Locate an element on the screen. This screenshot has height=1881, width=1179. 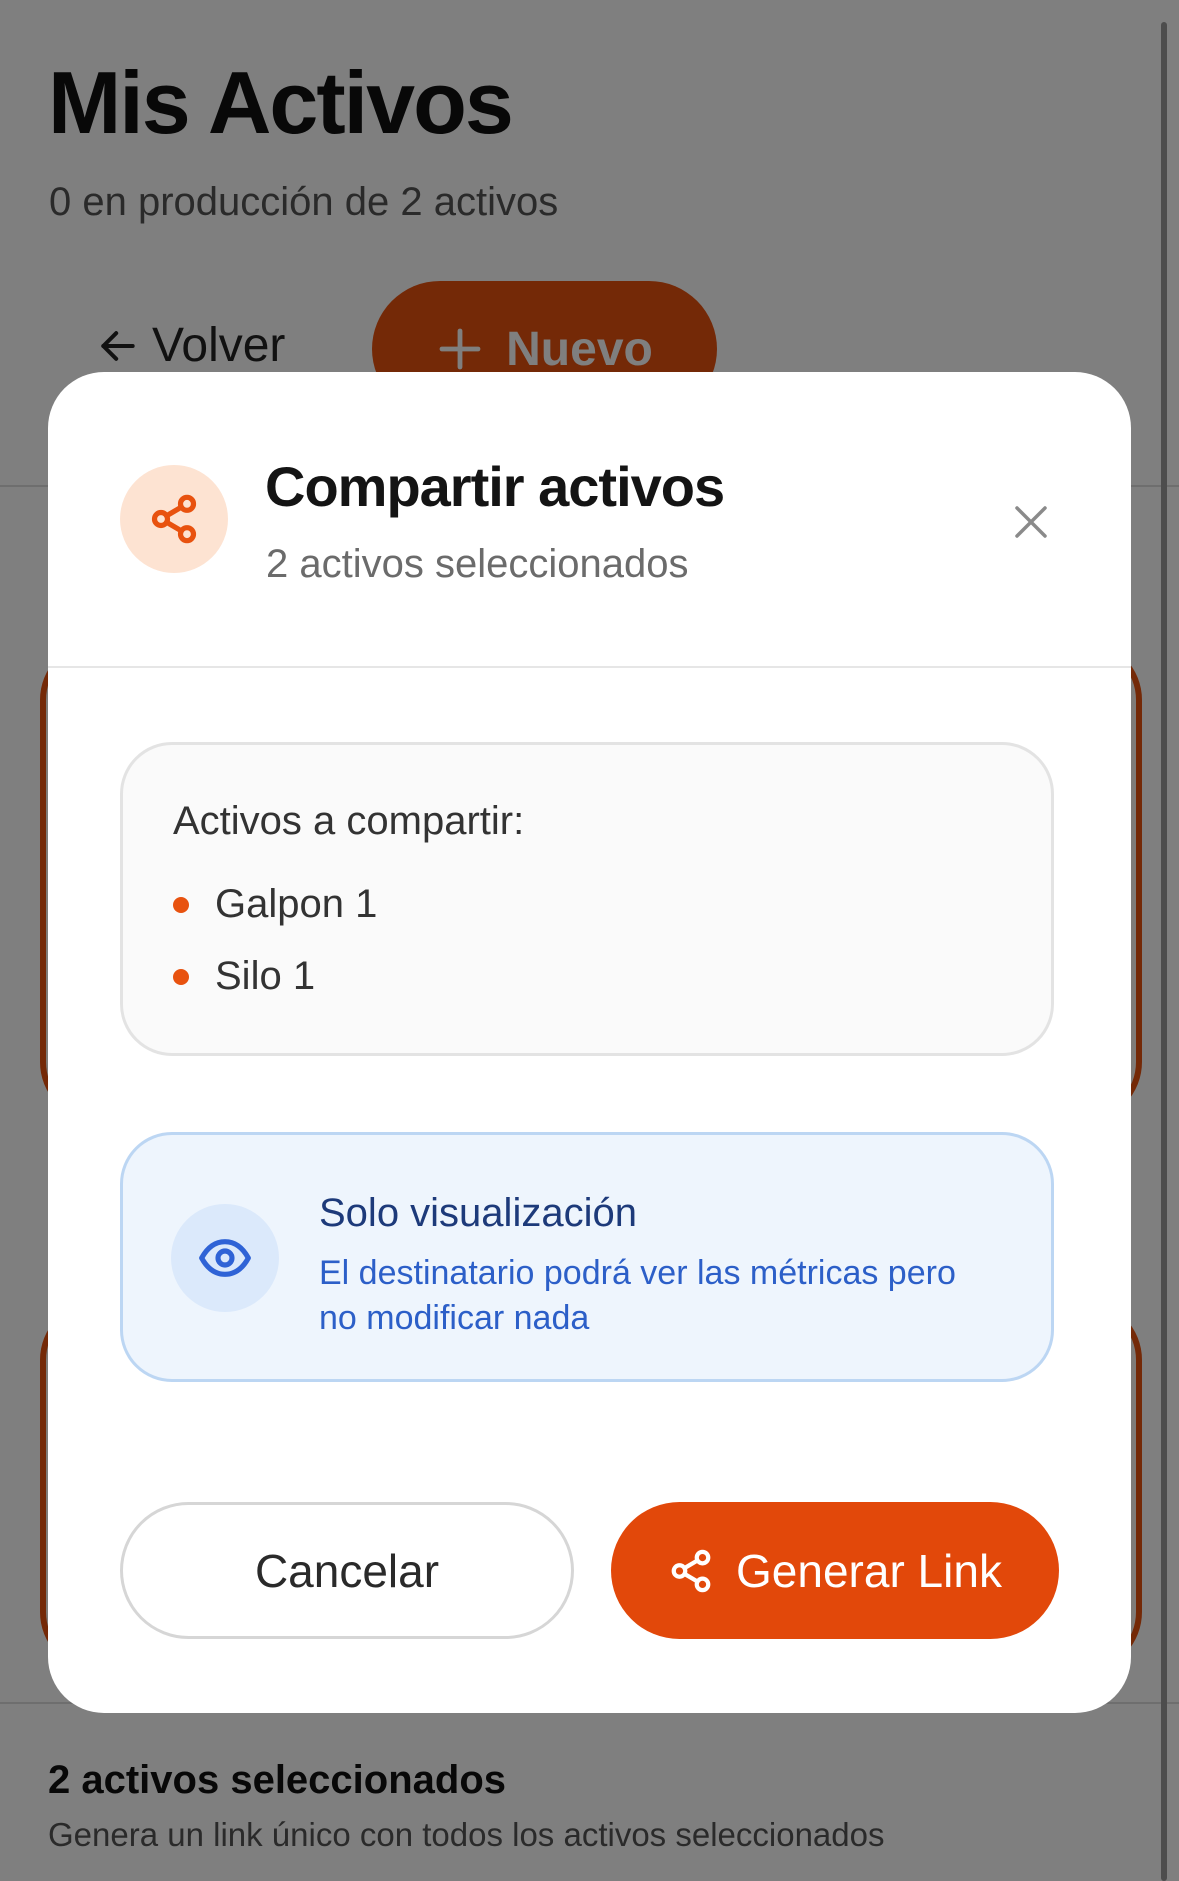
asset-name: Galpon 1 is located at coordinates (296, 904).